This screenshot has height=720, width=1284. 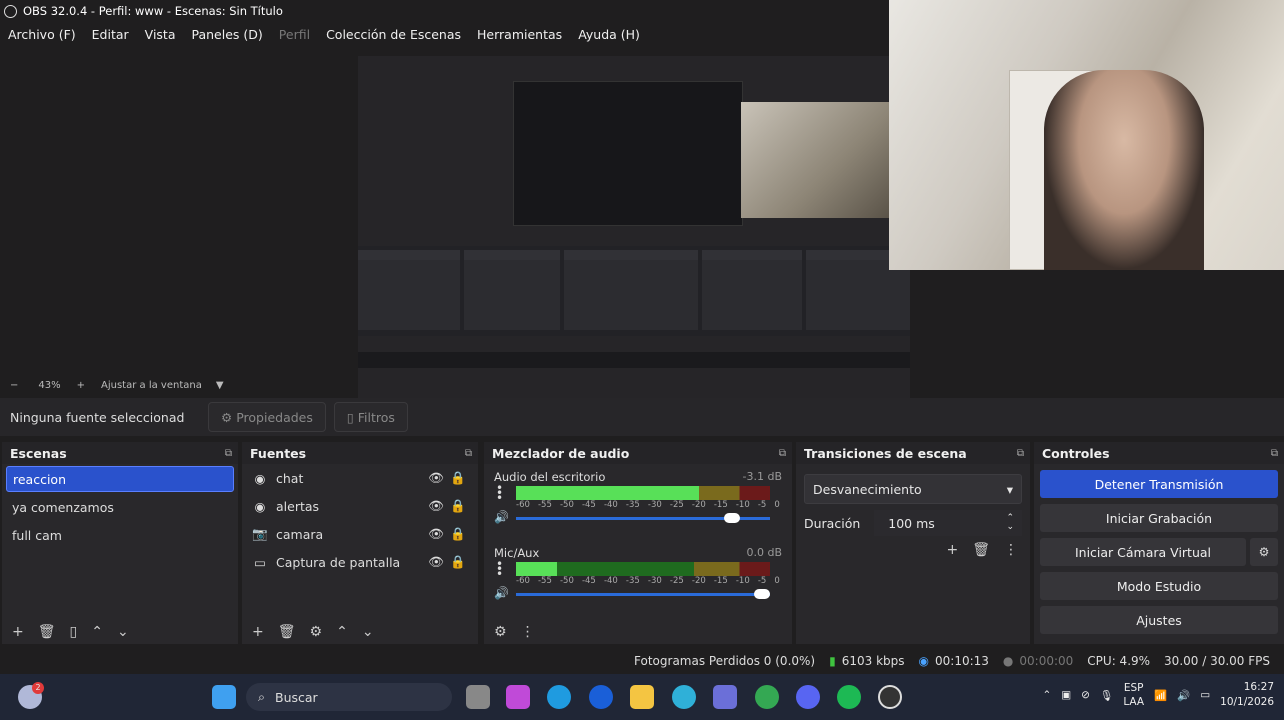 What do you see at coordinates (634, 360) in the screenshot?
I see `nested-taskbar` at bounding box center [634, 360].